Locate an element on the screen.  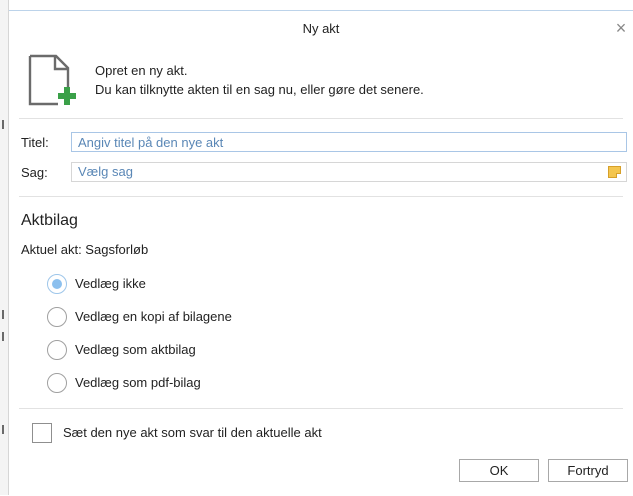
current-document-label: Aktuel akt: Sagsforløb is located at coordinates (85, 249).